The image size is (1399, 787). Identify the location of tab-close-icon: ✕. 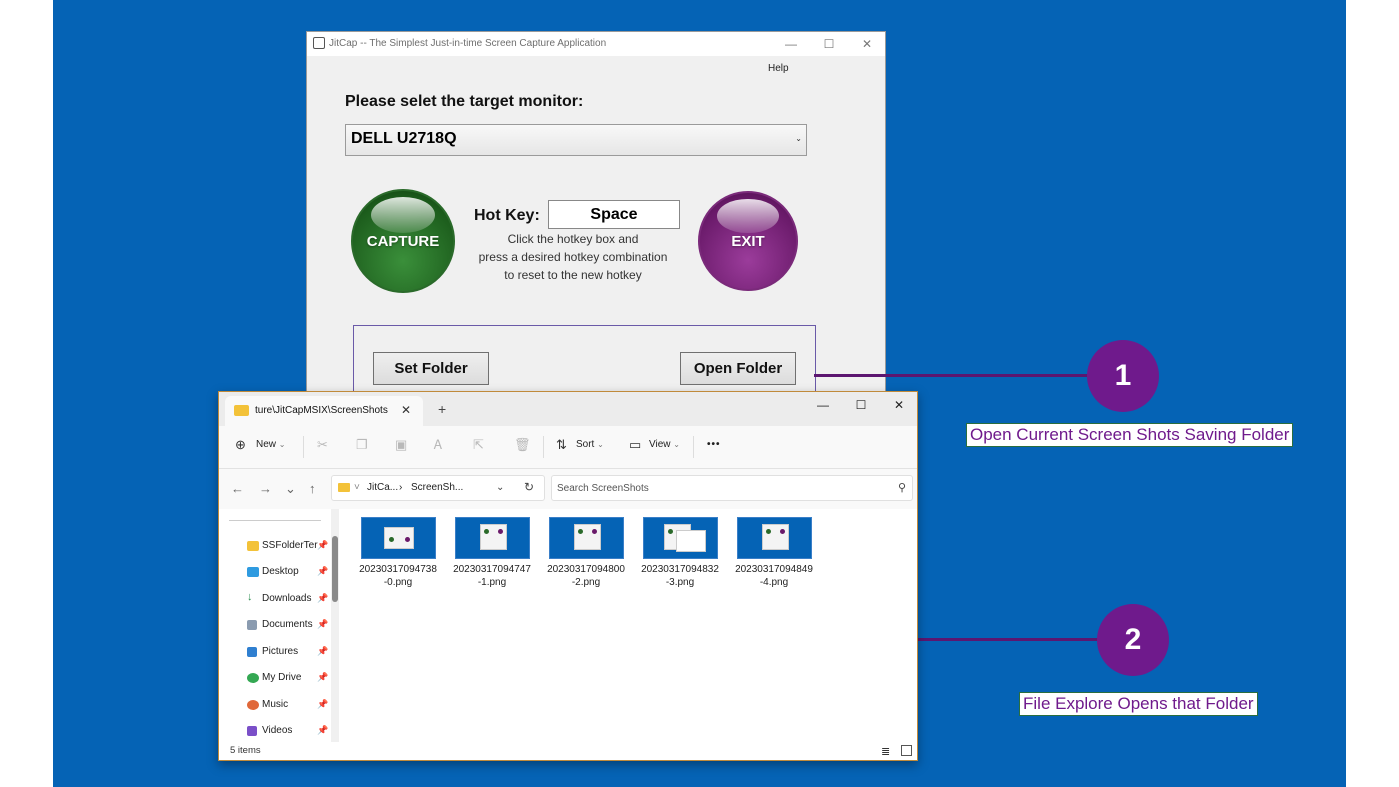
(406, 410).